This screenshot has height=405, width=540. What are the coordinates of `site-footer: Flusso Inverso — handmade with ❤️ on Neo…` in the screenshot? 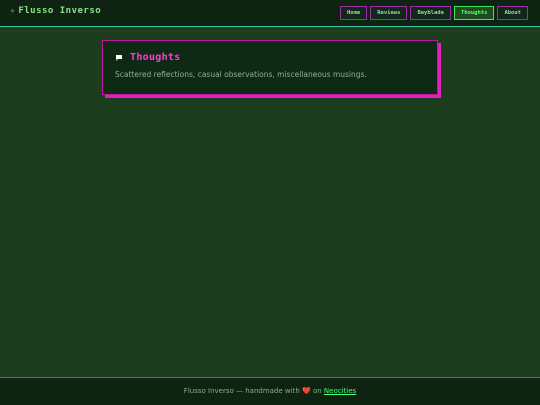 It's located at (270, 391).